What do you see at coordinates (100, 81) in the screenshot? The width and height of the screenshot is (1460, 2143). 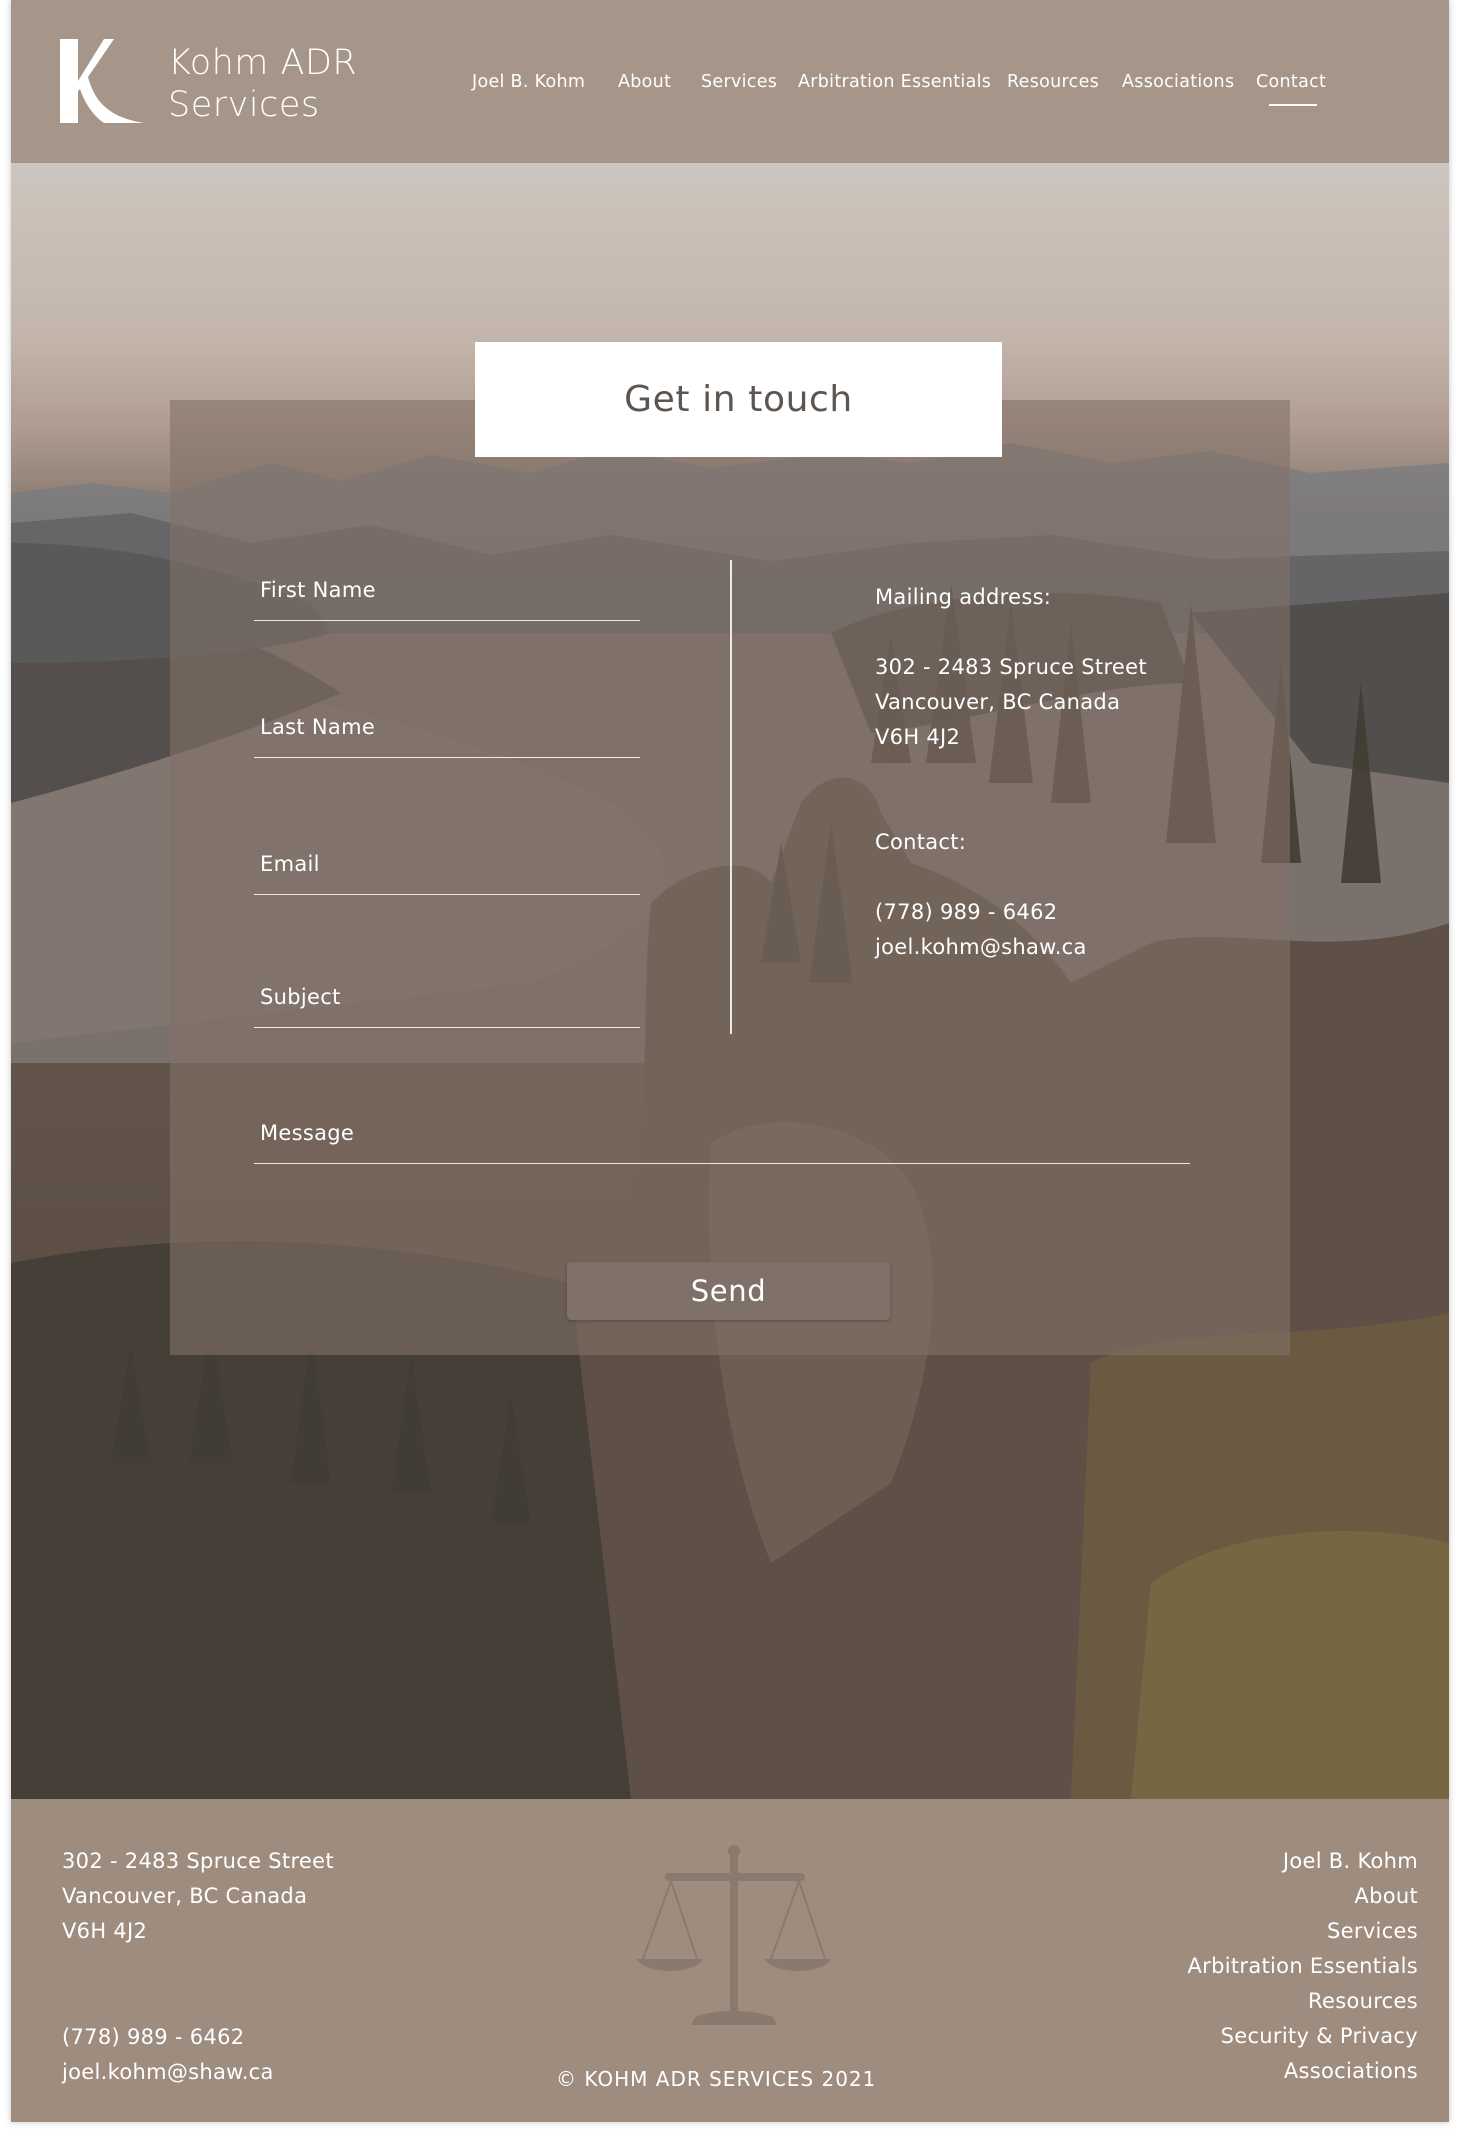 I see `k-letter-logo-icon` at bounding box center [100, 81].